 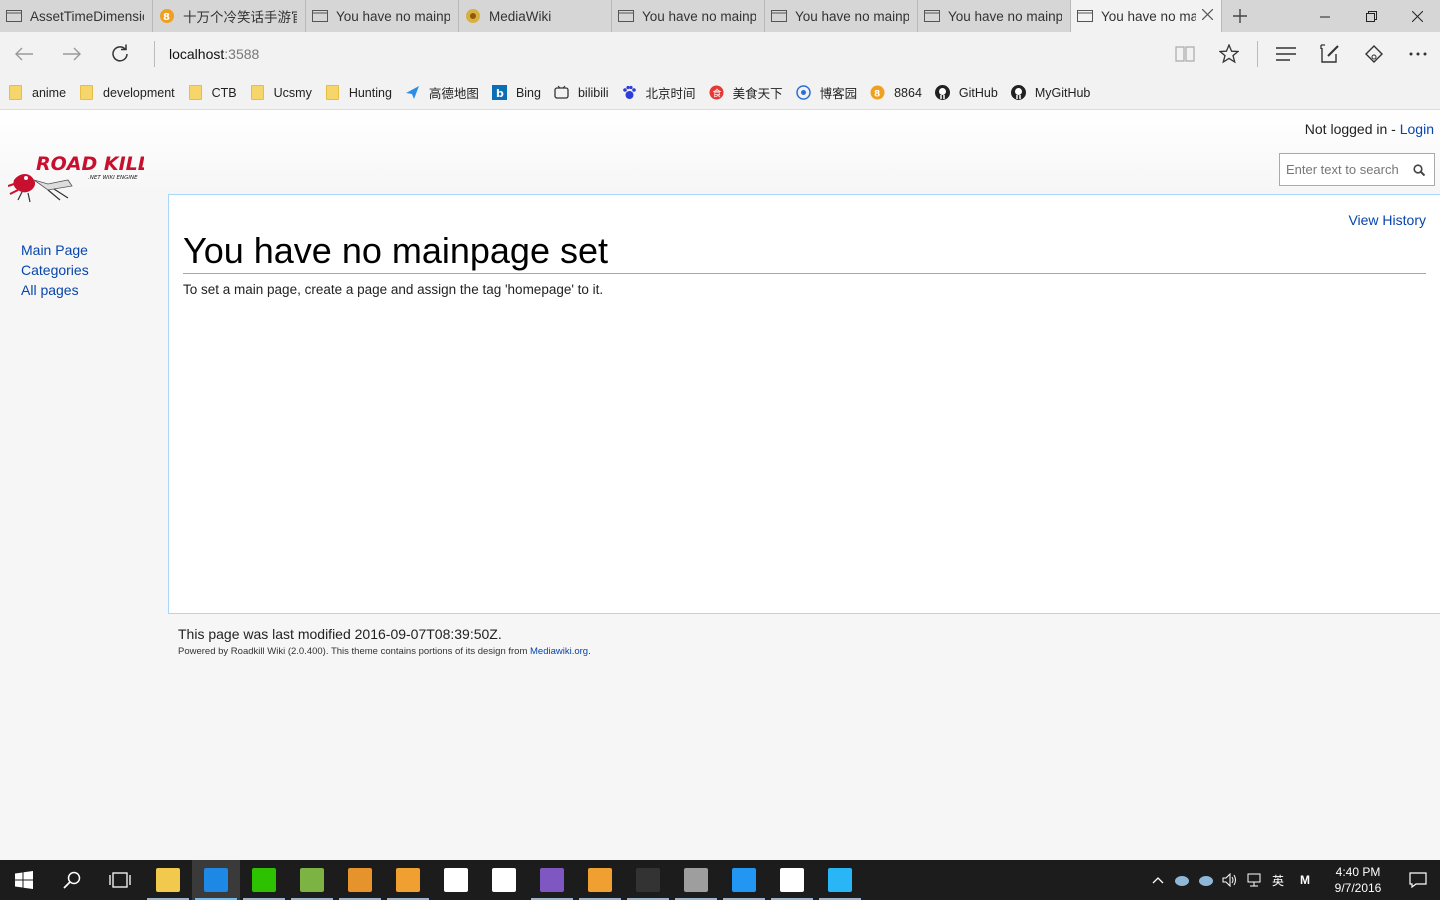 I want to click on favorite-item: development, so click(x=127, y=93).